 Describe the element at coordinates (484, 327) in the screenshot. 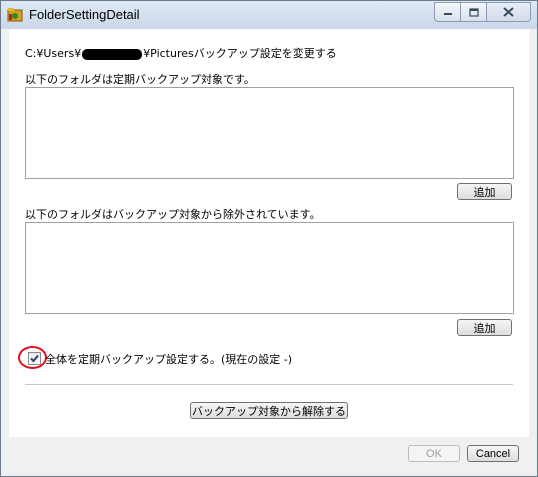

I see `add-excluded-button: 追加` at that location.